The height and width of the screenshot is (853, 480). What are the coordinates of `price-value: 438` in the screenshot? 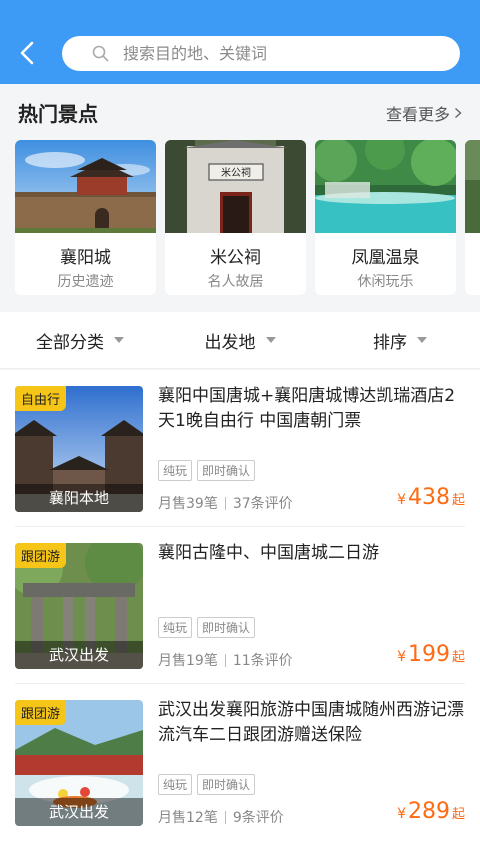 It's located at (428, 497).